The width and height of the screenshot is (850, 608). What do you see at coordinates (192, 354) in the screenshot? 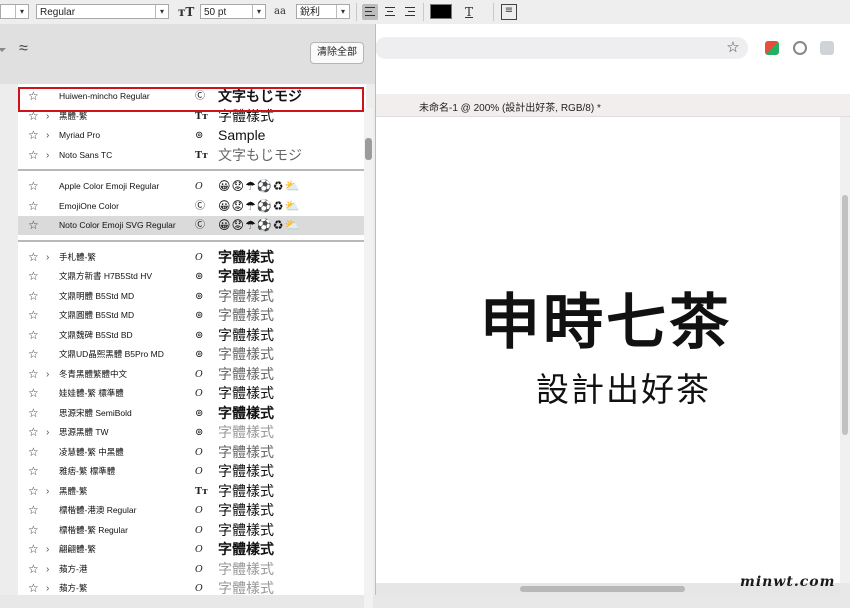
I see `font-item: ☆ 文鼎UD晶熙黑體 B5Pro MD ⊚ 字體樣式` at bounding box center [192, 354].